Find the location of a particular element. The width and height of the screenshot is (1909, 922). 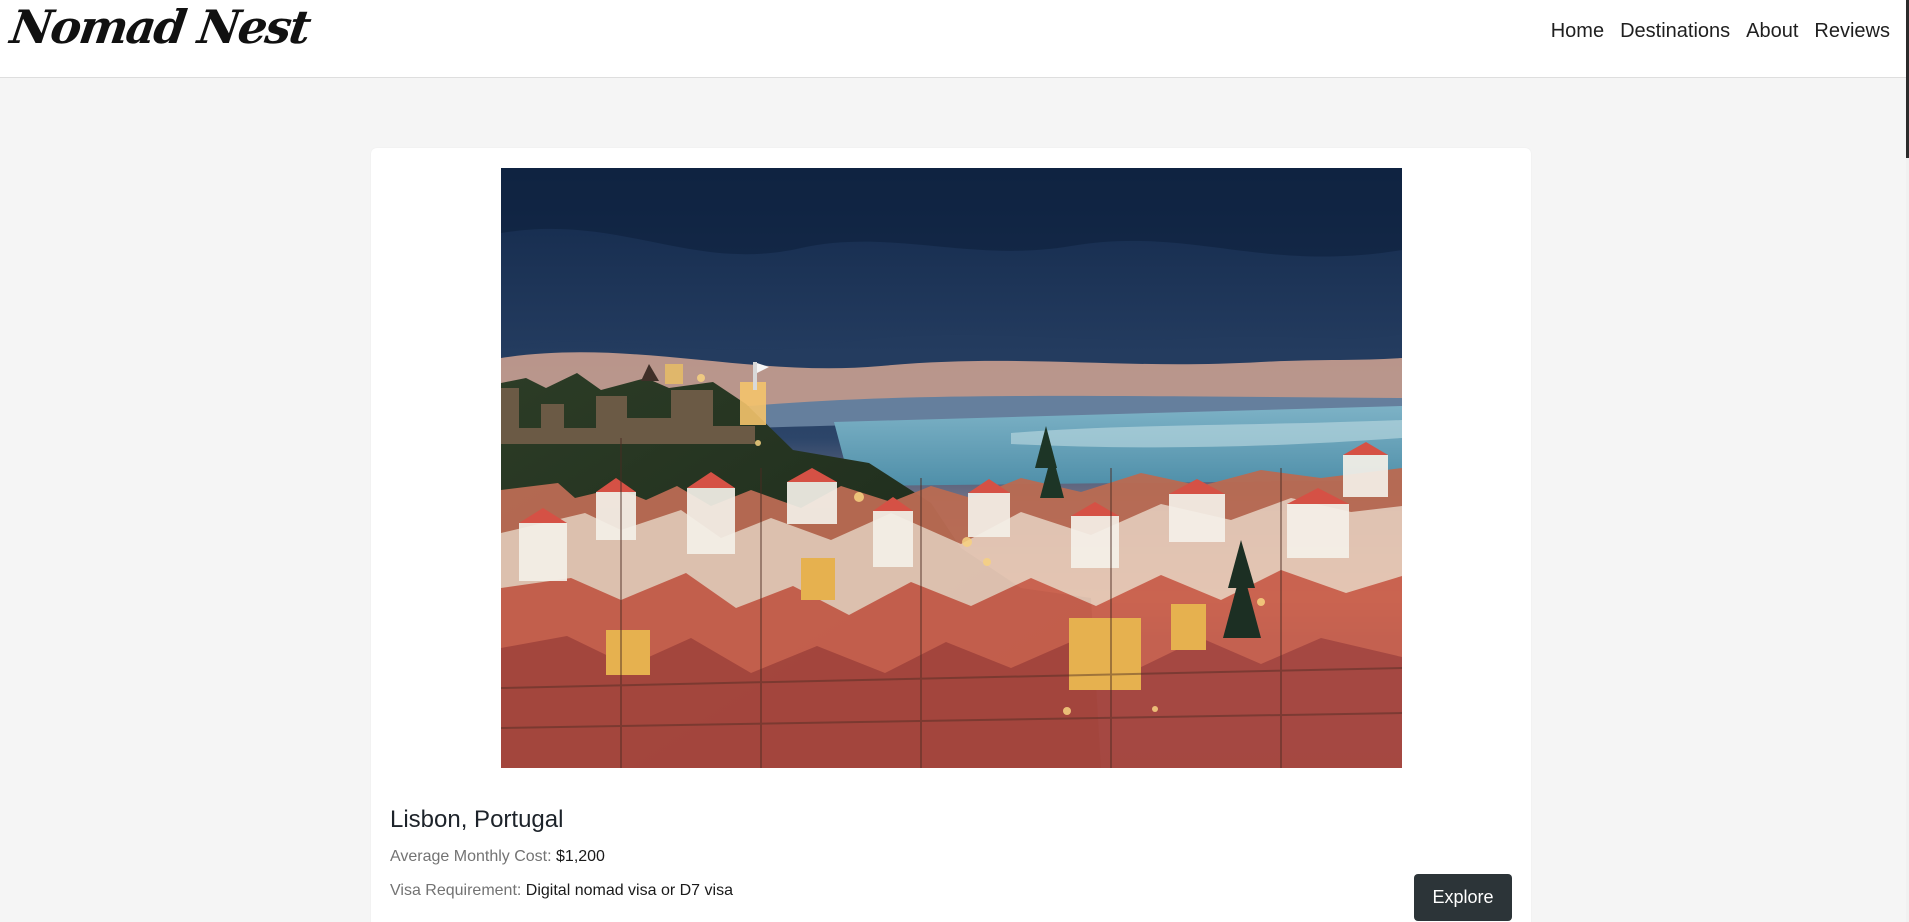

visa-requirement-value: Digital nomad visa or D7 visa is located at coordinates (629, 890).